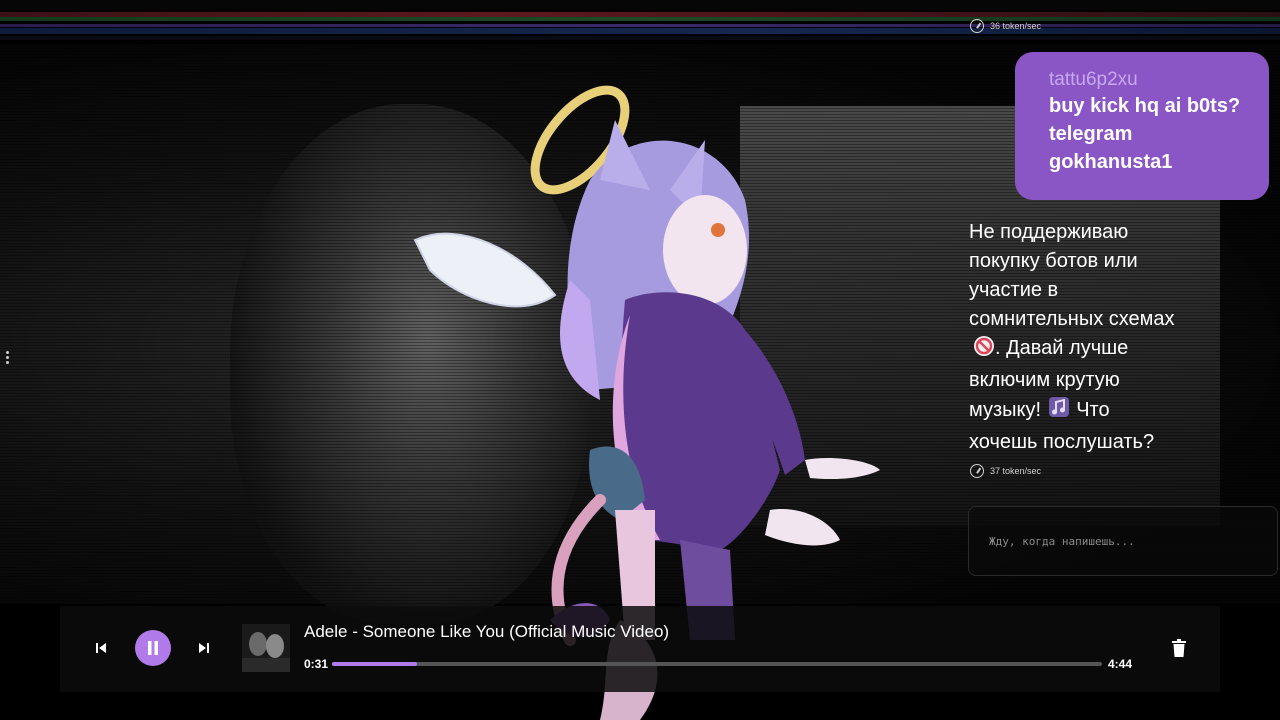 The height and width of the screenshot is (720, 1280). What do you see at coordinates (1044, 380) in the screenshot?
I see `reply-line: включим крутую` at bounding box center [1044, 380].